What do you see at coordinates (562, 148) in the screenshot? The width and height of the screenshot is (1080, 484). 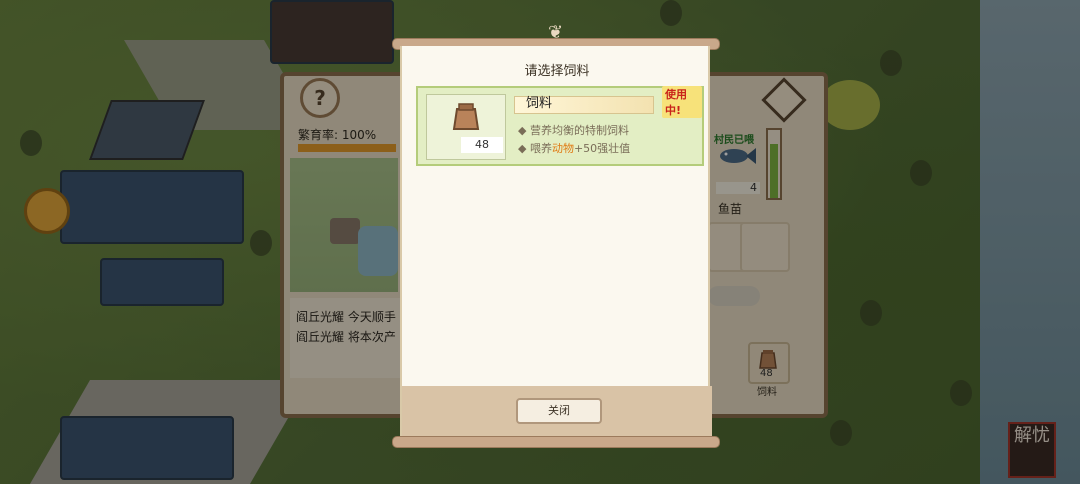 I see `effect-target: 动物` at bounding box center [562, 148].